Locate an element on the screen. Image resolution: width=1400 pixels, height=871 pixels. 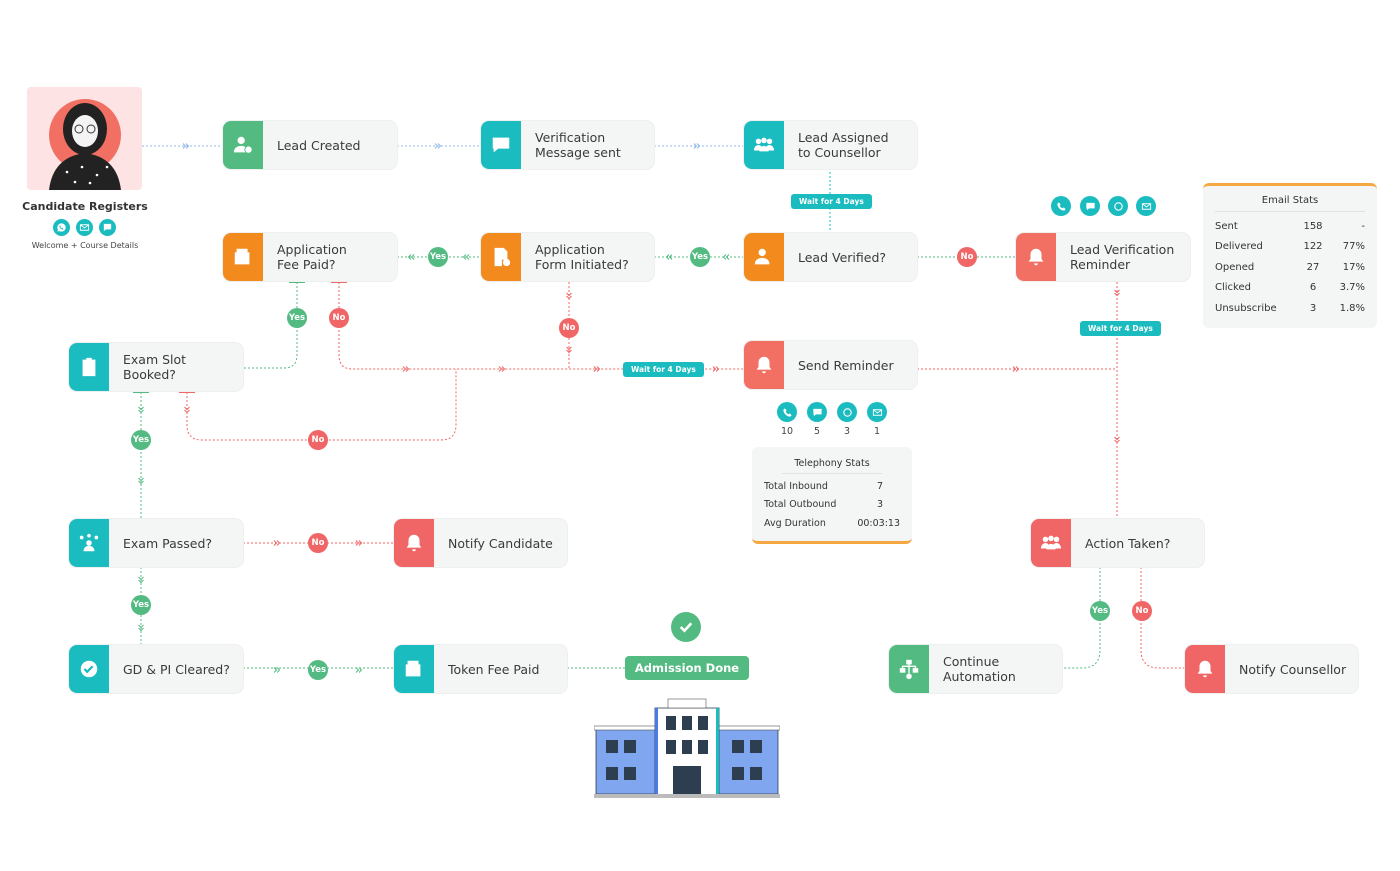
node-lead-created: Lead Created is located at coordinates (310, 145).